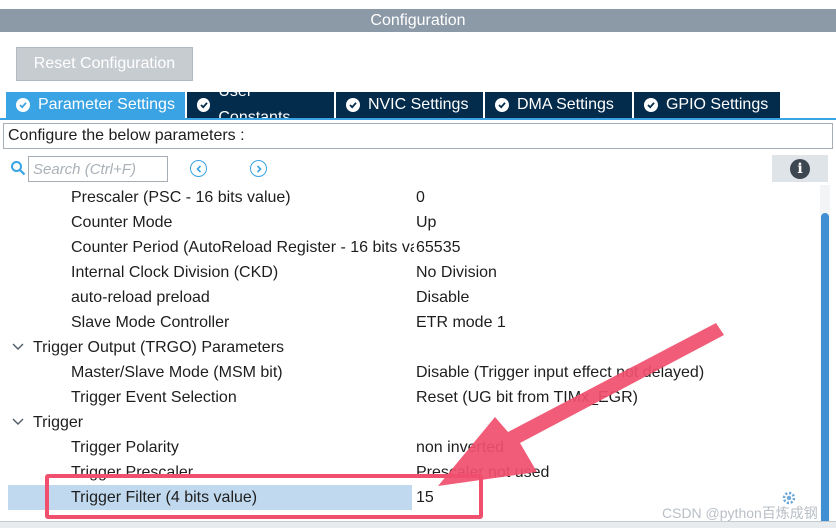 This screenshot has width=836, height=528. I want to click on param-value: No Division, so click(456, 272).